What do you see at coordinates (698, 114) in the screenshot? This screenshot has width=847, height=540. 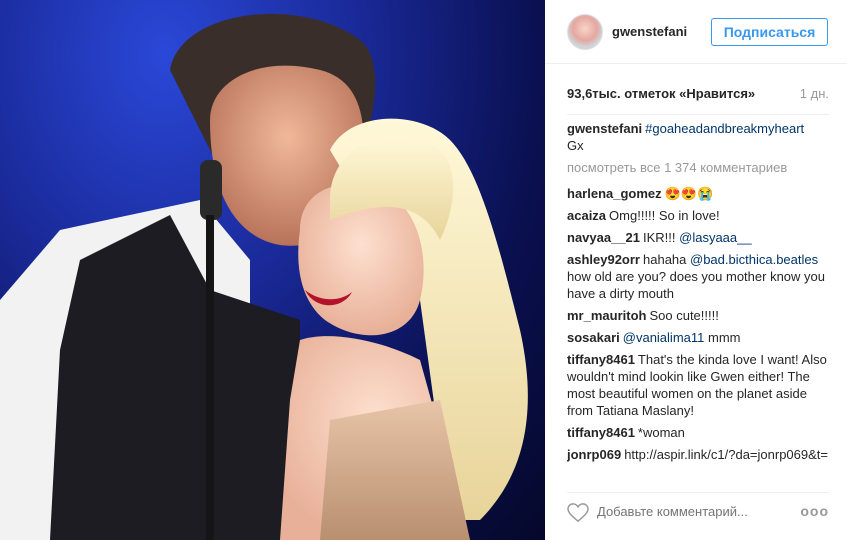 I see `divider` at bounding box center [698, 114].